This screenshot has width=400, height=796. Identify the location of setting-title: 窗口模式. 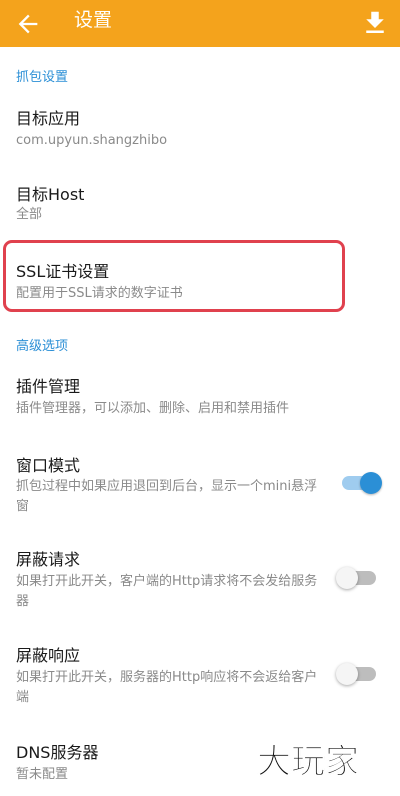
(48, 465).